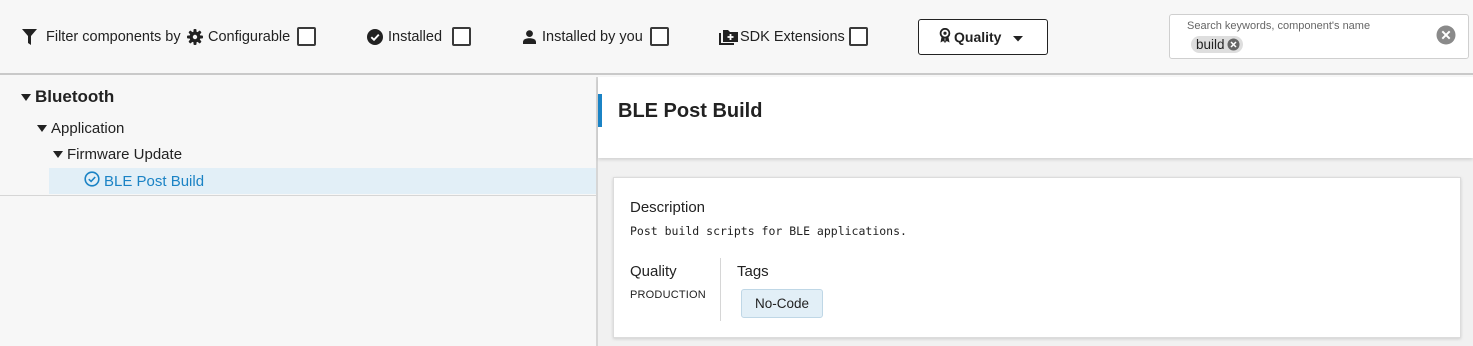  I want to click on tree-node-ble-post-build: BLE Post Build, so click(322, 181).